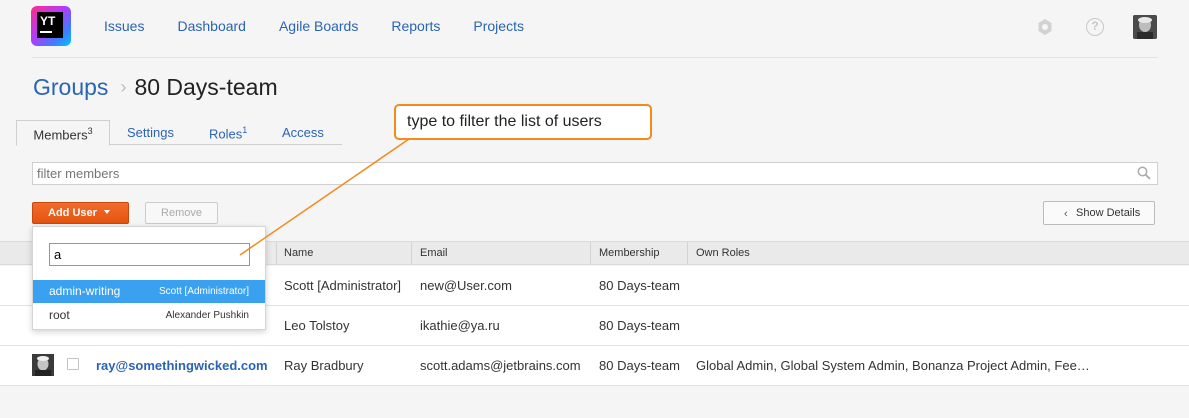 The width and height of the screenshot is (1189, 418). I want to click on breadcrumb: Groups › 80 Days-team, so click(155, 87).